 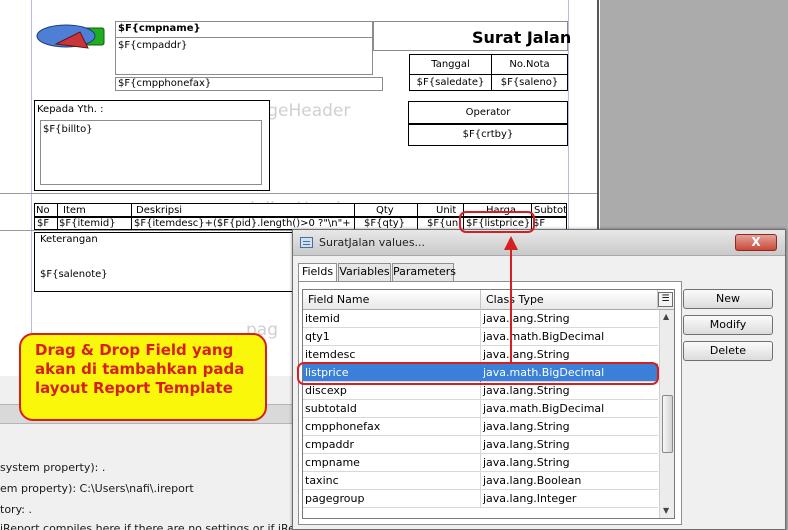 I want to click on field-name-cell: pagegroup, so click(x=392, y=499).